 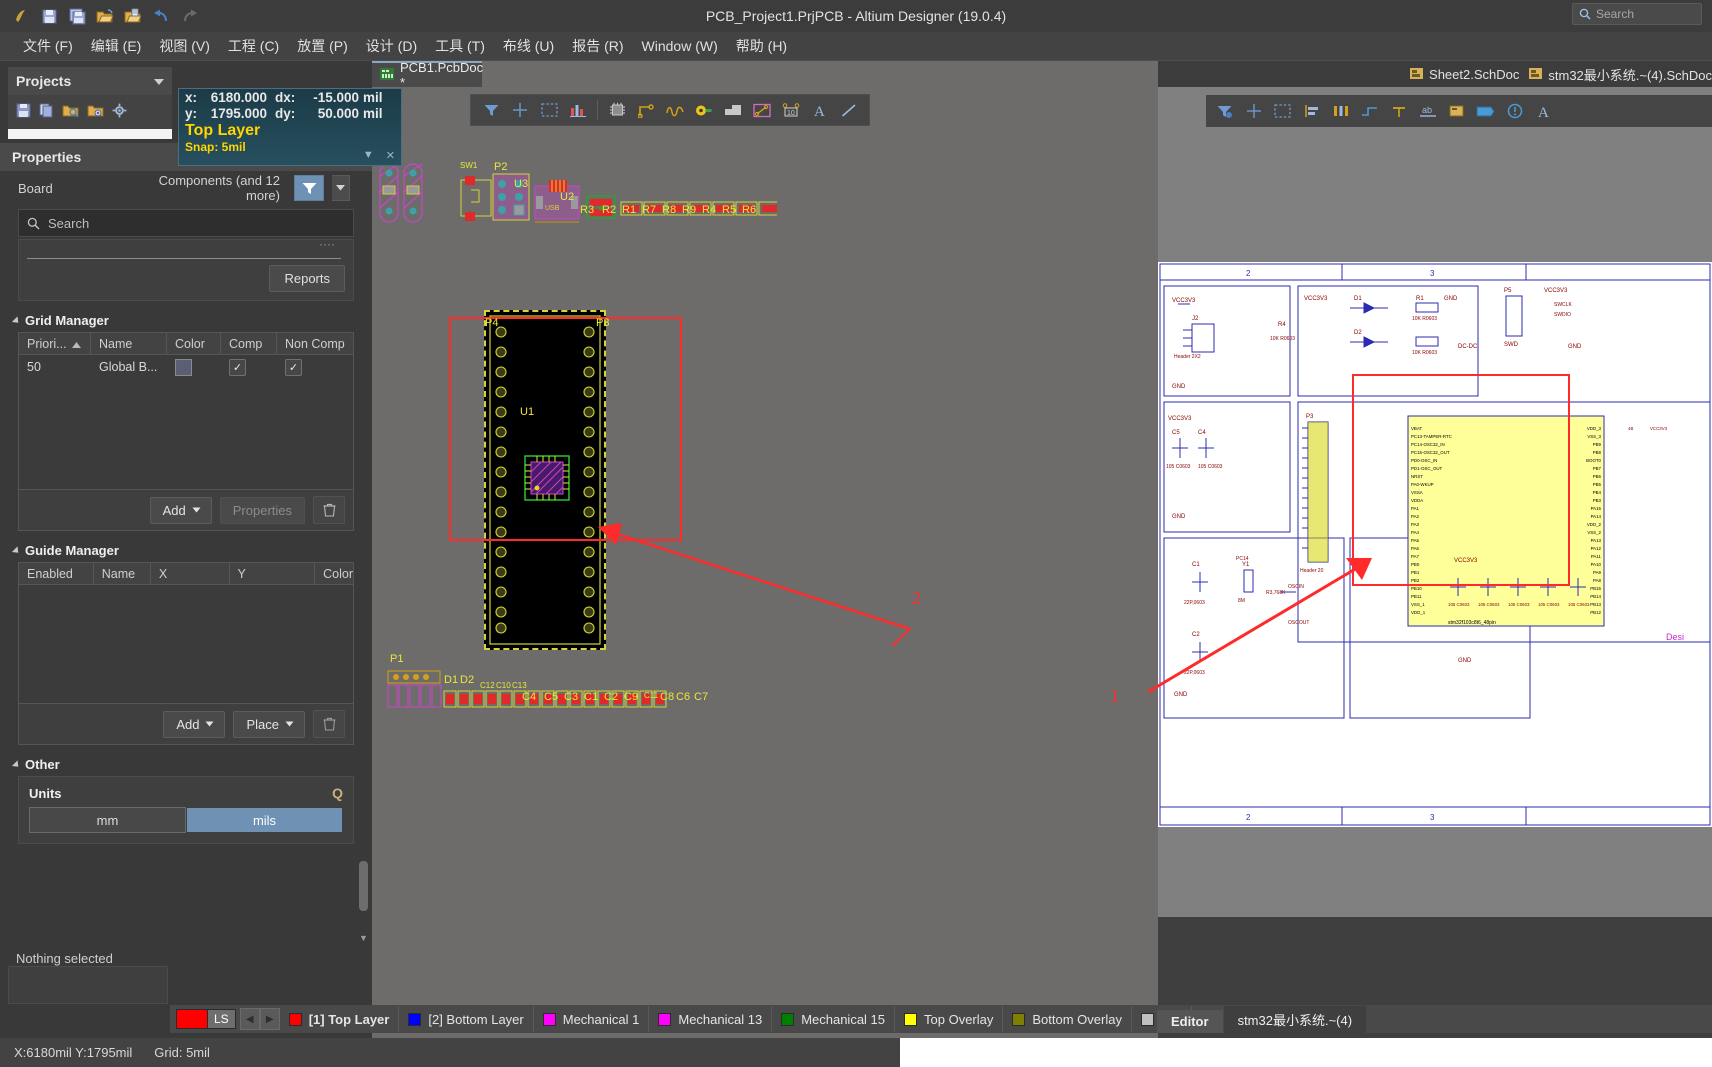 What do you see at coordinates (571, 697) in the screenshot?
I see `pcb-designator-label: C3` at bounding box center [571, 697].